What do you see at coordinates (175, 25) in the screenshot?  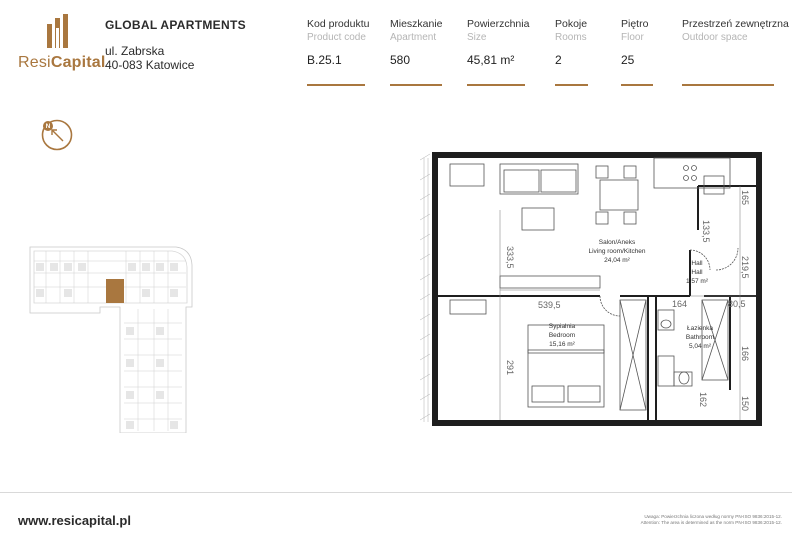 I see `project-name: GLOBAL APARTMENTS` at bounding box center [175, 25].